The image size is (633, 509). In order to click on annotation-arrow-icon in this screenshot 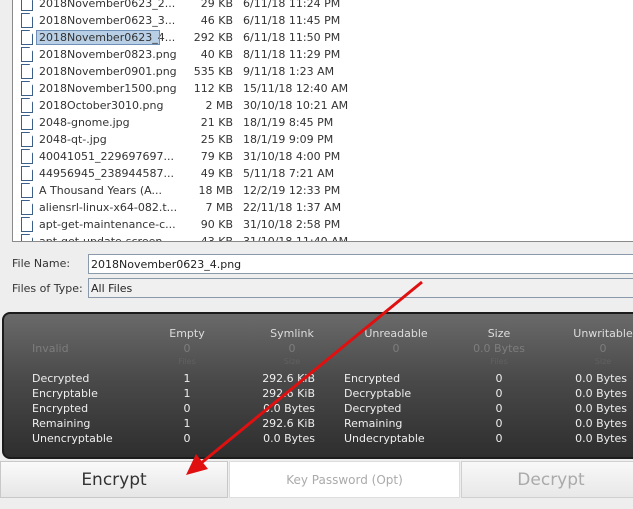, I will do `click(304, 377)`.